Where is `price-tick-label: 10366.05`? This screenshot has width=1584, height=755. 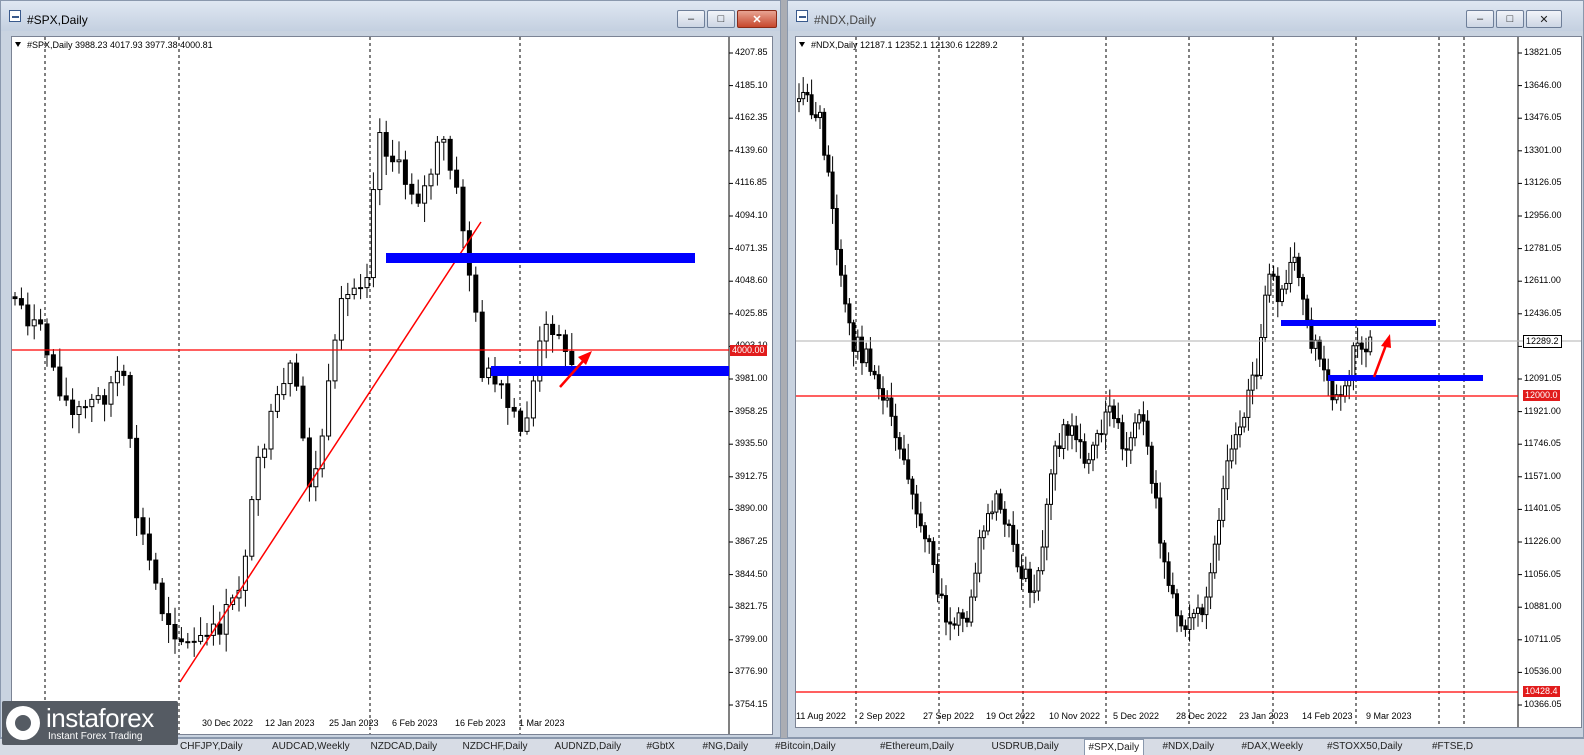
price-tick-label: 10366.05 is located at coordinates (1543, 704).